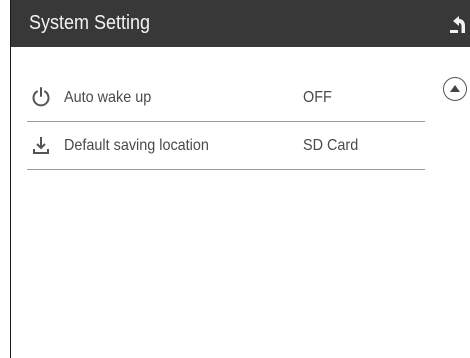 The height and width of the screenshot is (358, 470). What do you see at coordinates (226, 98) in the screenshot?
I see `setting-row-auto-wake: Auto wake up OFF` at bounding box center [226, 98].